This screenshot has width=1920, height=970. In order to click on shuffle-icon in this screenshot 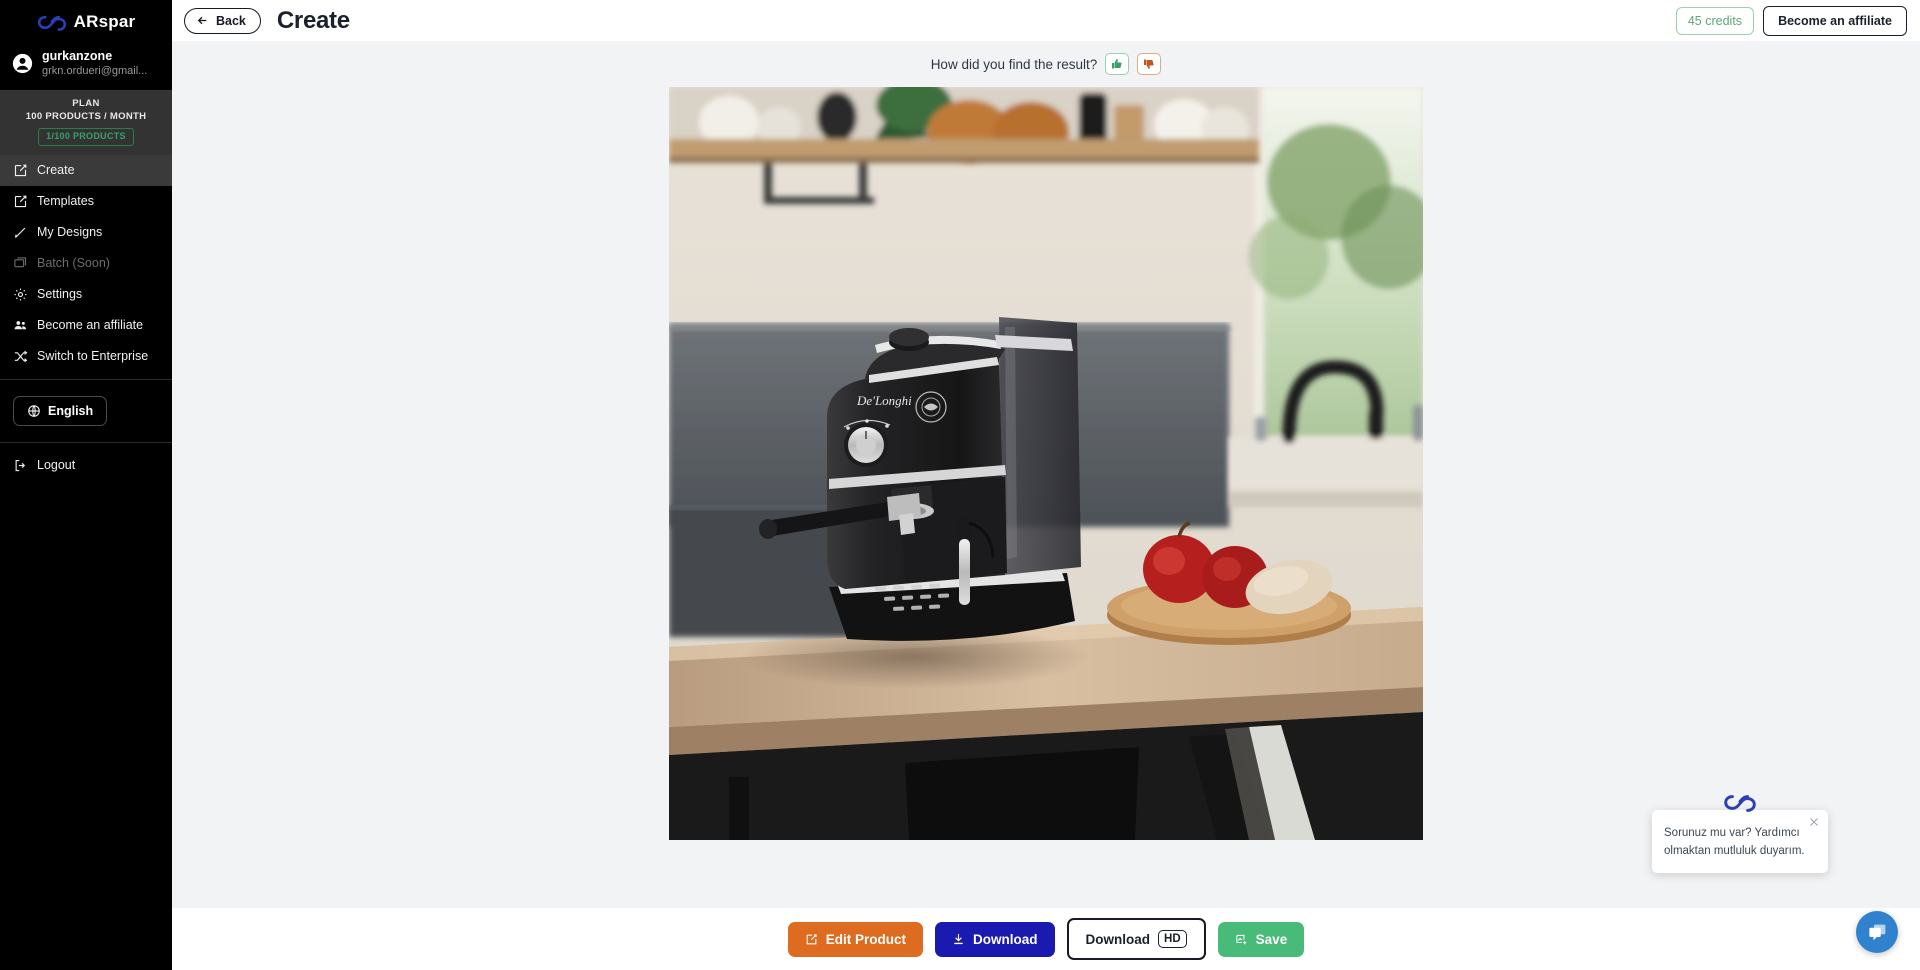, I will do `click(21, 356)`.